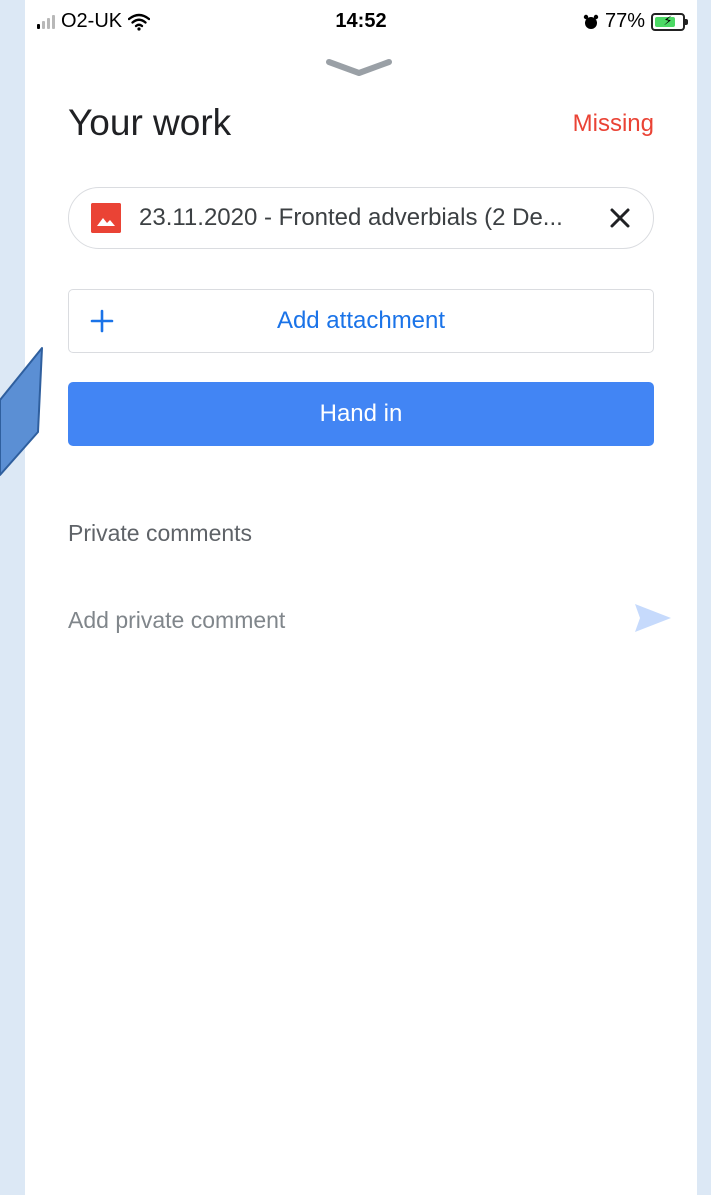 The width and height of the screenshot is (711, 1195). Describe the element at coordinates (361, 22) in the screenshot. I see `status-bar: O2-UK 14:52 77% ⚡` at that location.